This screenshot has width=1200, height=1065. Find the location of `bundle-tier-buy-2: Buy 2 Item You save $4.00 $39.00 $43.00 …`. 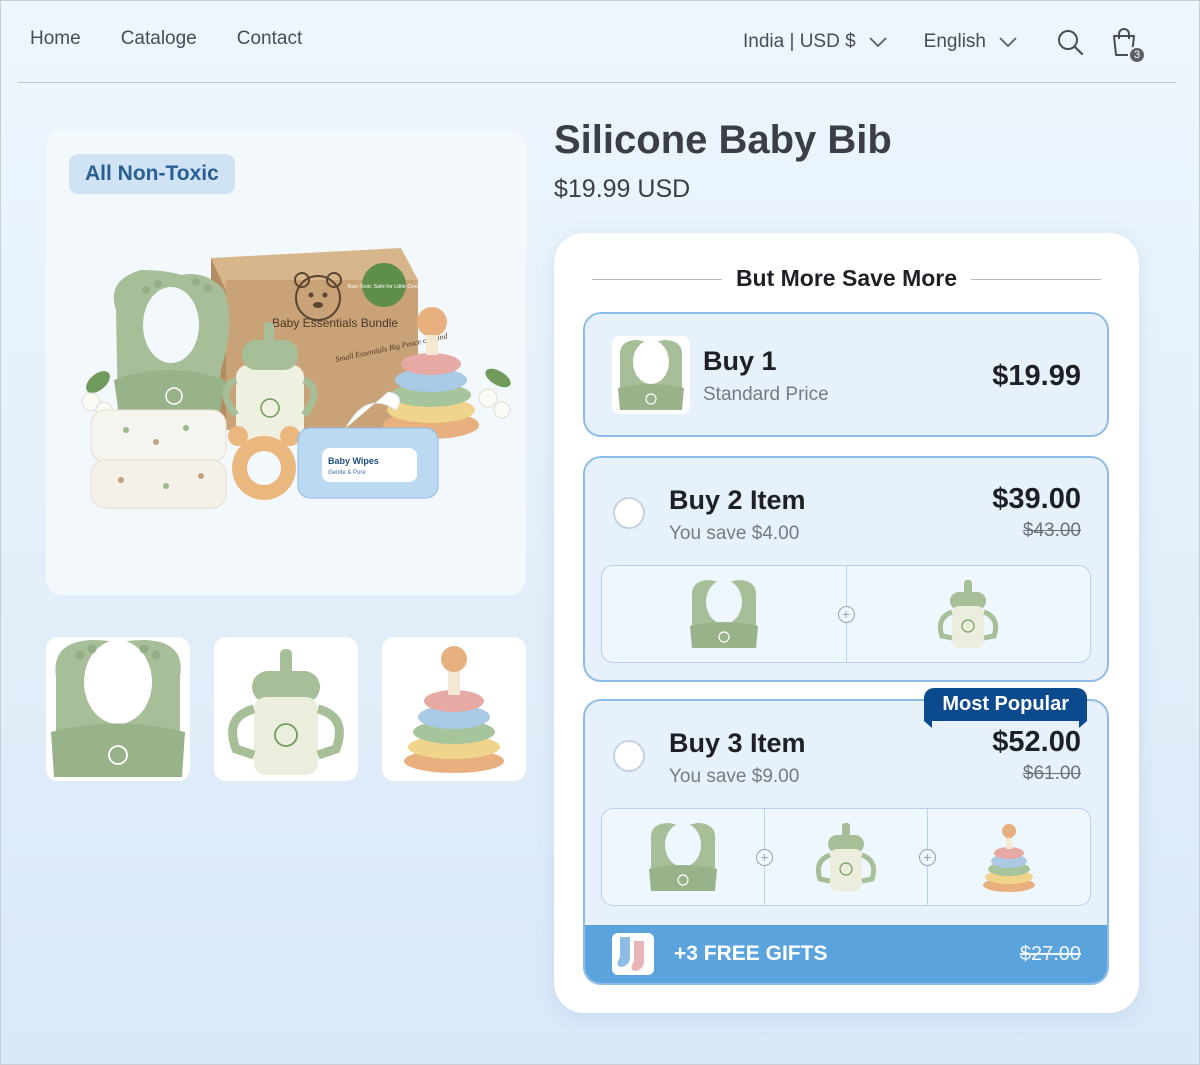

bundle-tier-buy-2: Buy 2 Item You save $4.00 $39.00 $43.00 … is located at coordinates (846, 569).